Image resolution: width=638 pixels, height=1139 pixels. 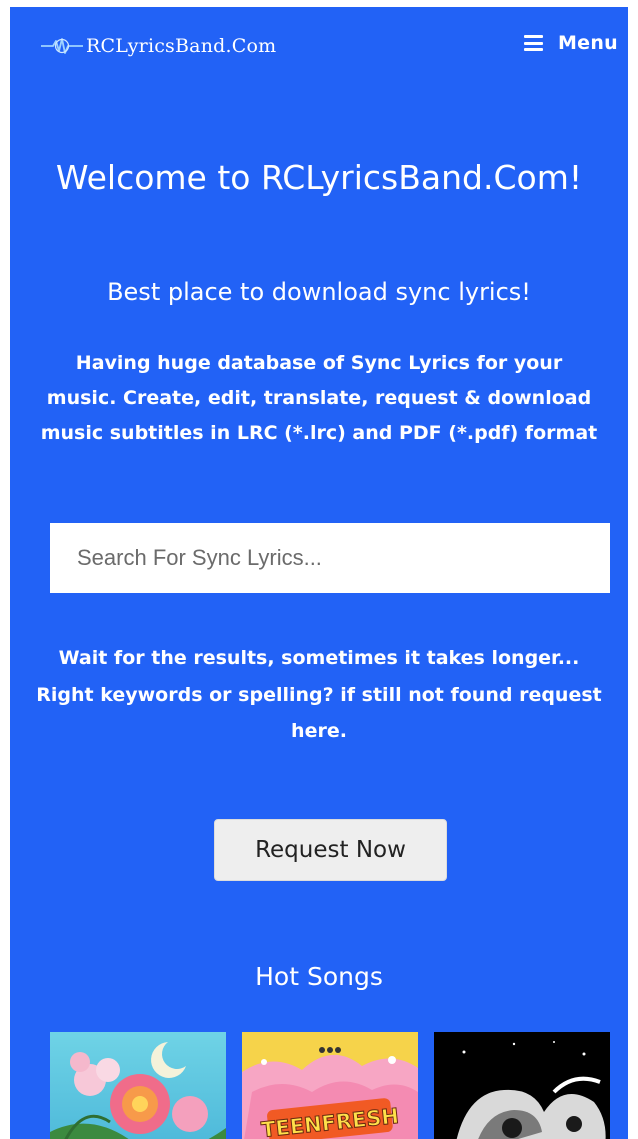 What do you see at coordinates (319, 46) in the screenshot?
I see `site-header: RCLyricsBand.Com Menu` at bounding box center [319, 46].